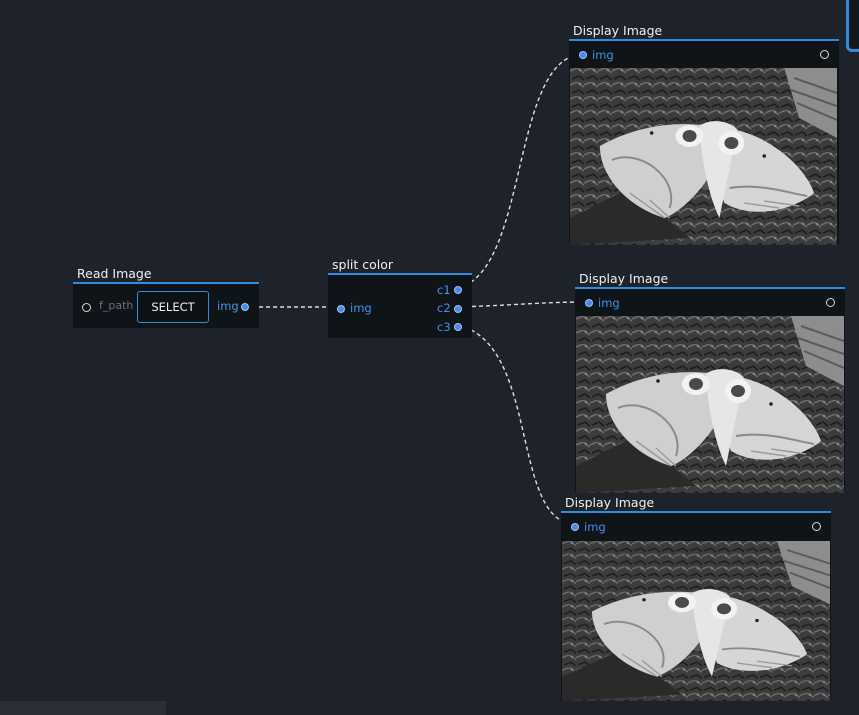  Describe the element at coordinates (521, 171) in the screenshot. I see `wire-c1-to-display1` at that location.